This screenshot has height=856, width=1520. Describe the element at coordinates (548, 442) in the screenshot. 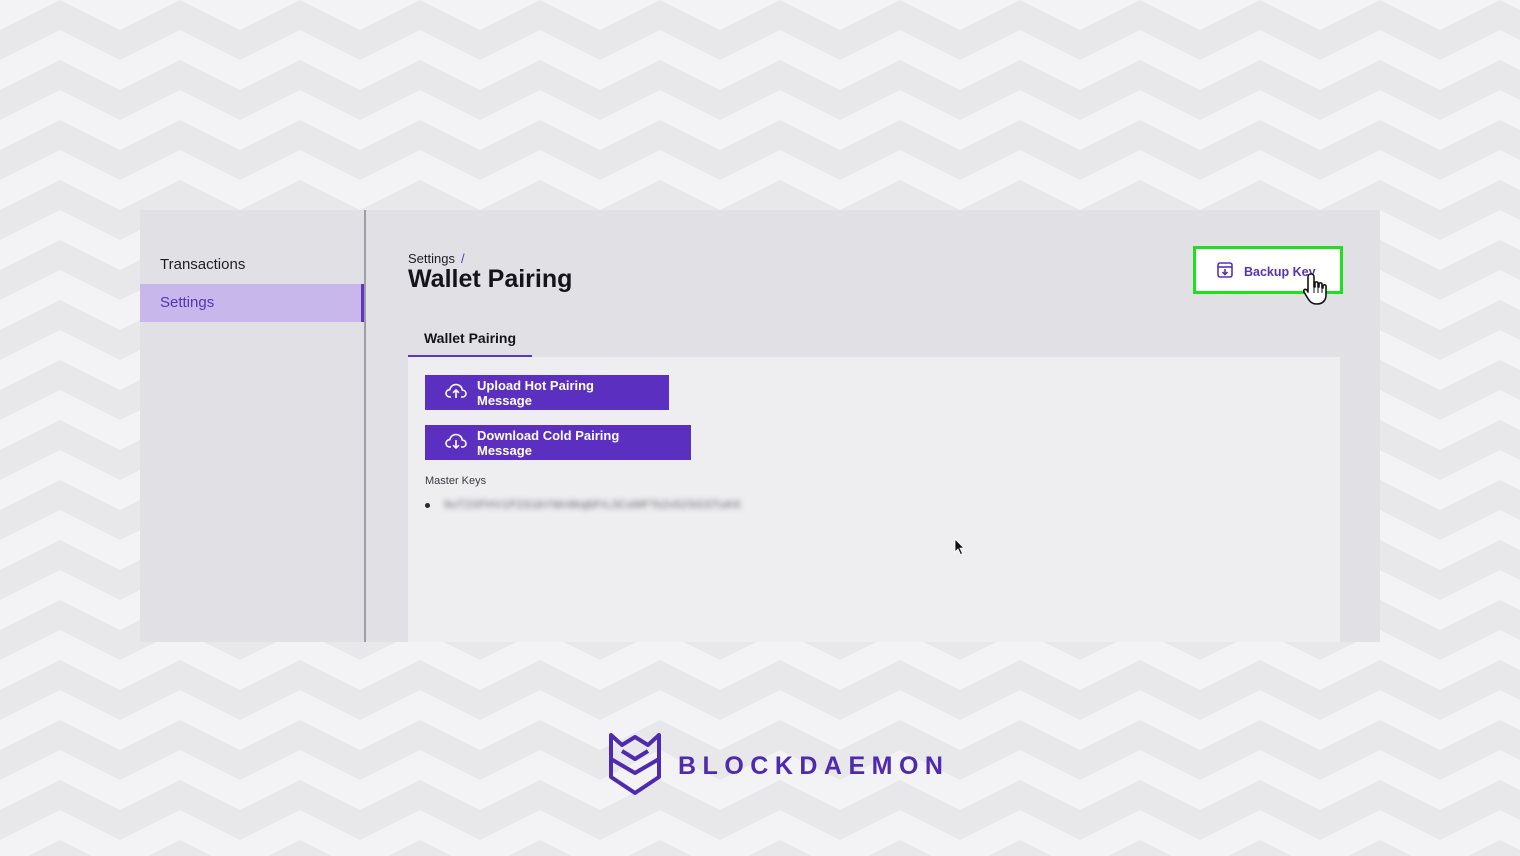

I see `download-cold-pairing-label: Download Cold Pairing Message` at that location.